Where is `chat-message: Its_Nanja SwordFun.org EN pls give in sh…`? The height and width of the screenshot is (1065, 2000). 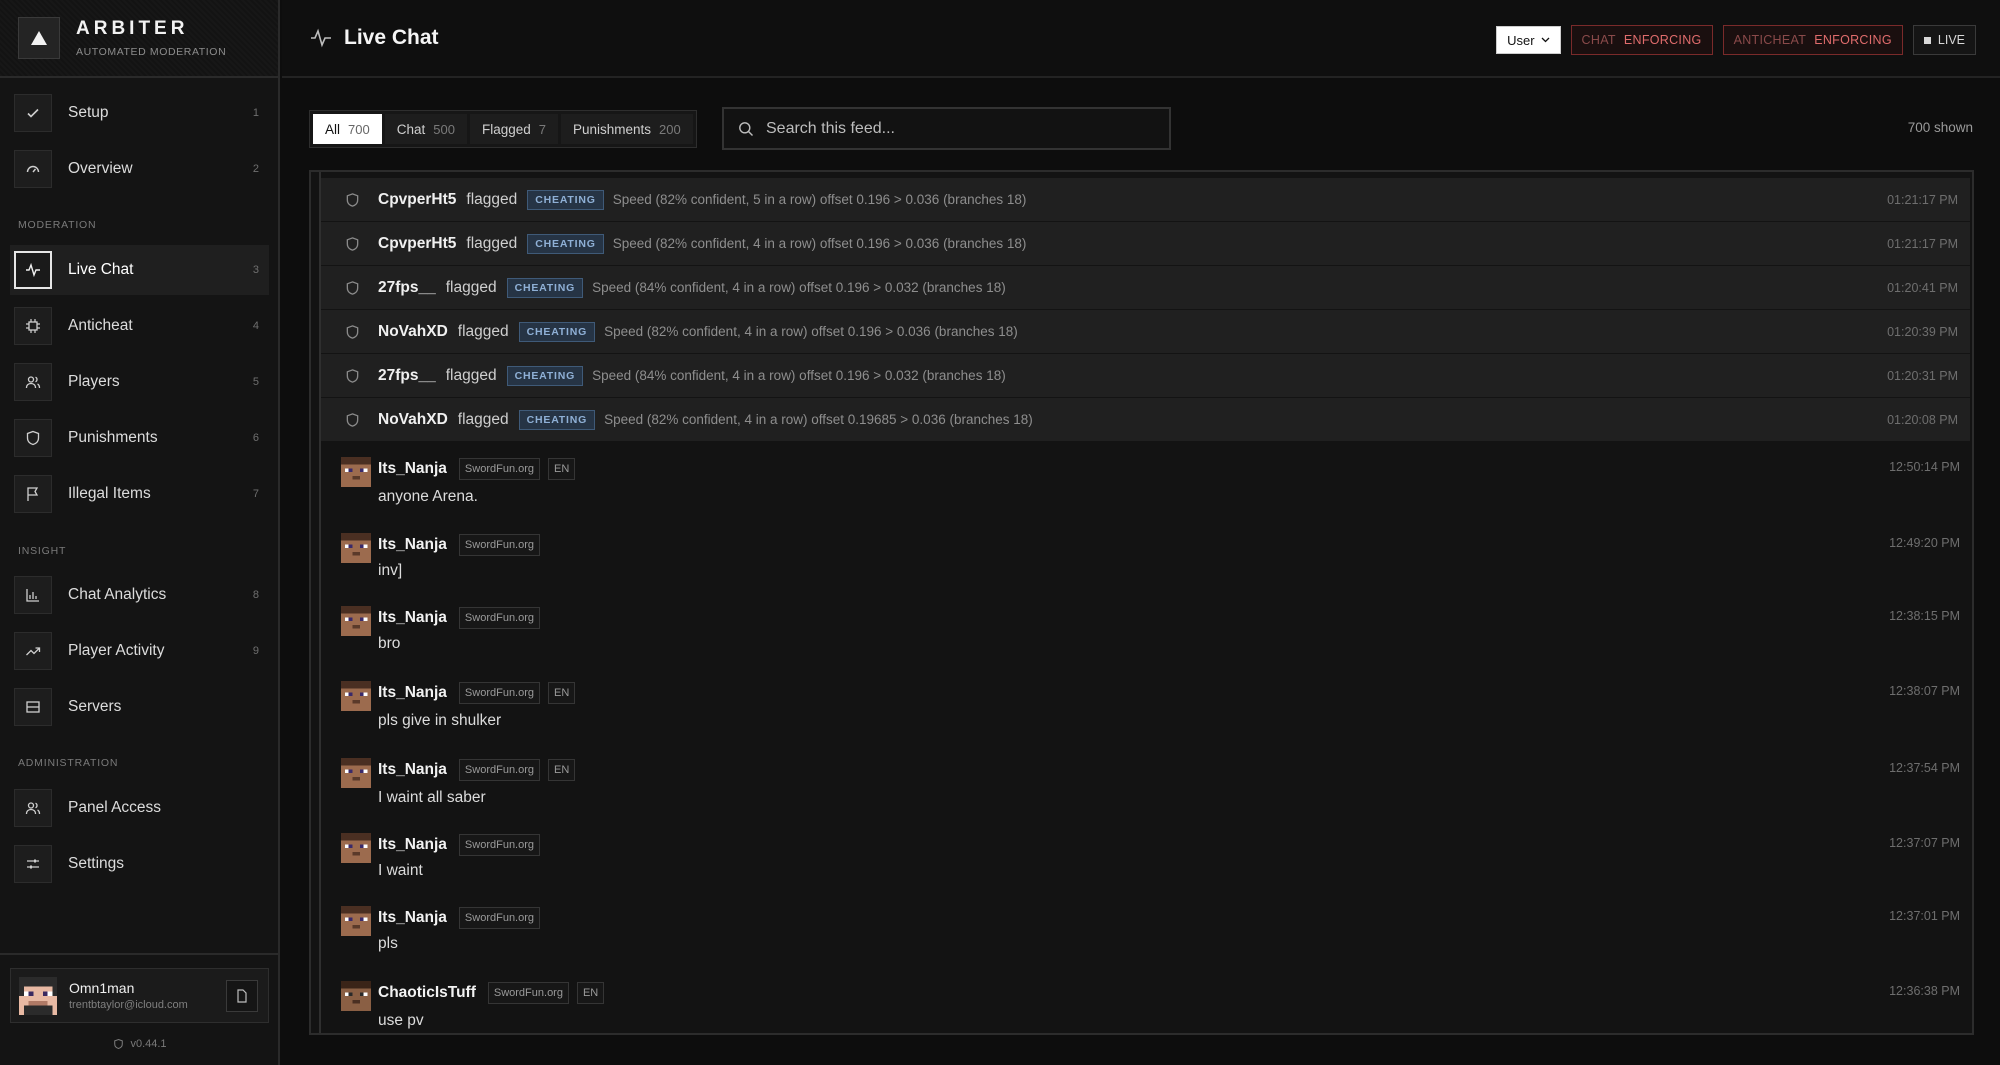
chat-message: Its_Nanja SwordFun.org EN pls give in sh… is located at coordinates (1146, 714).